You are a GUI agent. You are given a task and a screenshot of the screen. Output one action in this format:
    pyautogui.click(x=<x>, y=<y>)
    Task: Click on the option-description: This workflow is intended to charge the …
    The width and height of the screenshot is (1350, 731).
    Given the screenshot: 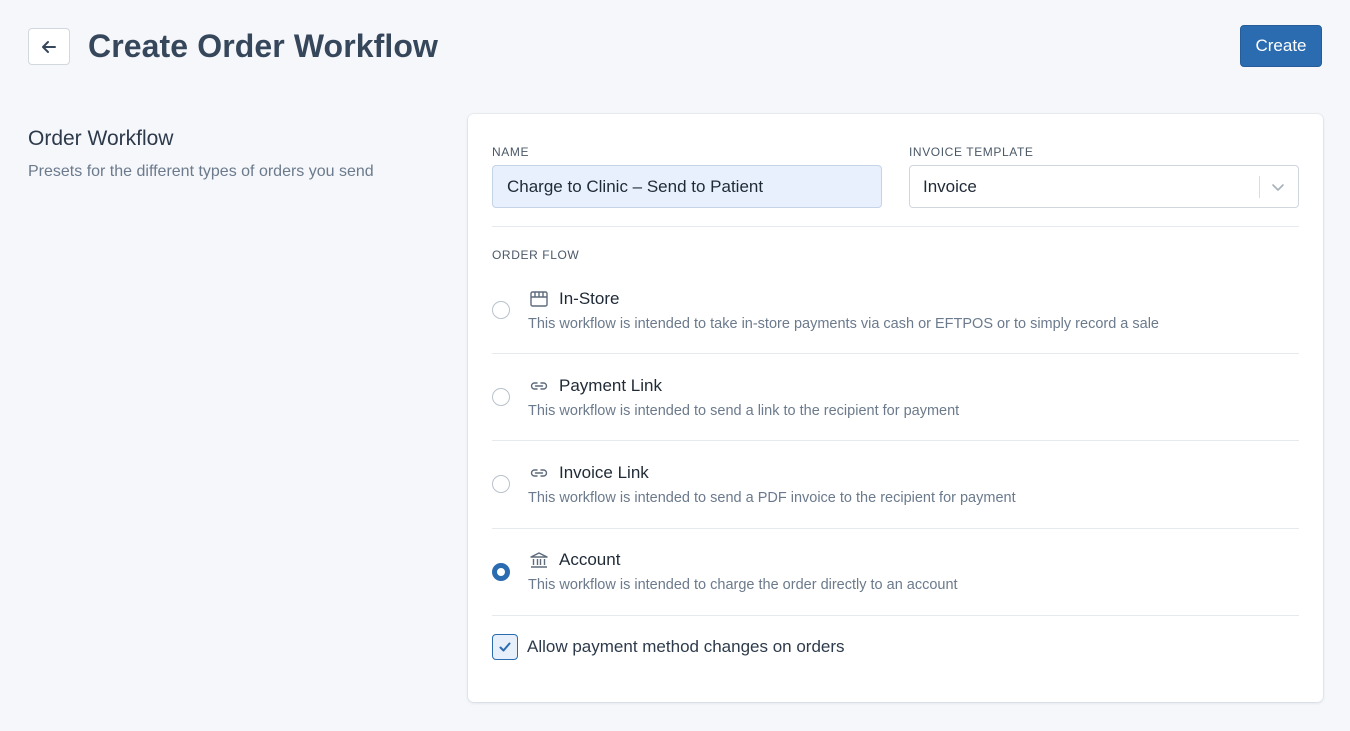 What is the action you would take?
    pyautogui.click(x=743, y=585)
    